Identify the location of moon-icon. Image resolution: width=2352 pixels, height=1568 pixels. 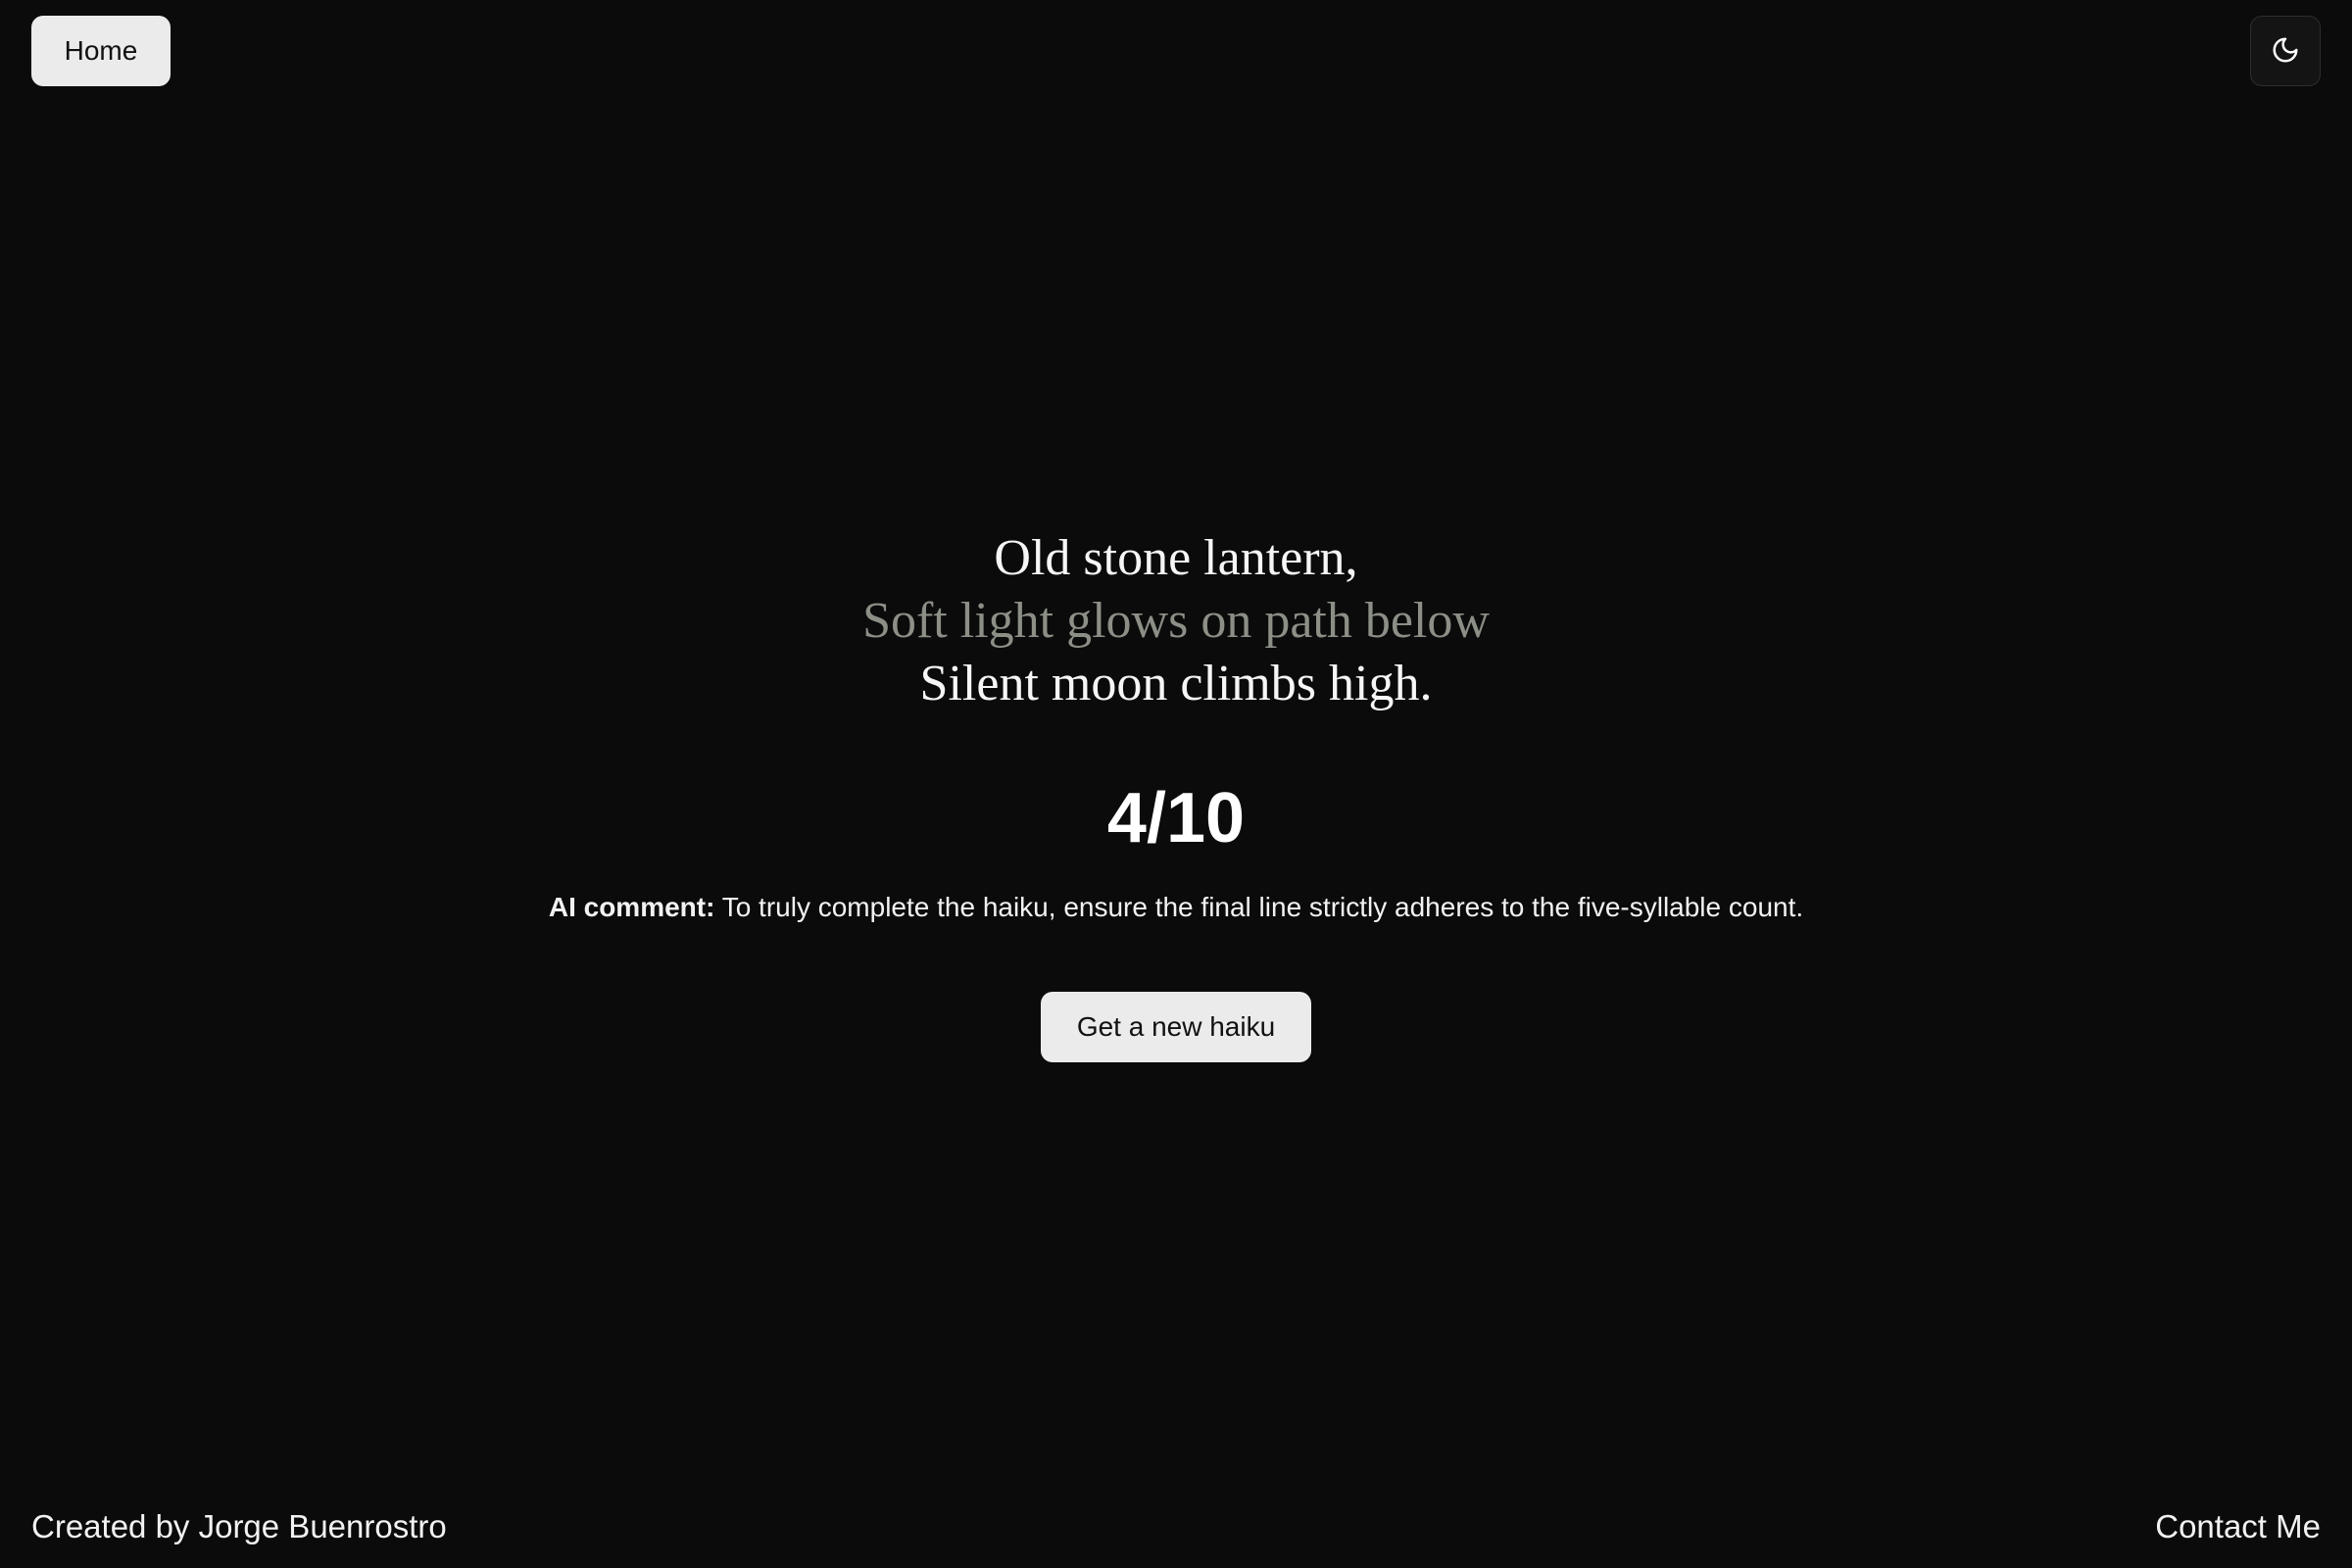
(2285, 51).